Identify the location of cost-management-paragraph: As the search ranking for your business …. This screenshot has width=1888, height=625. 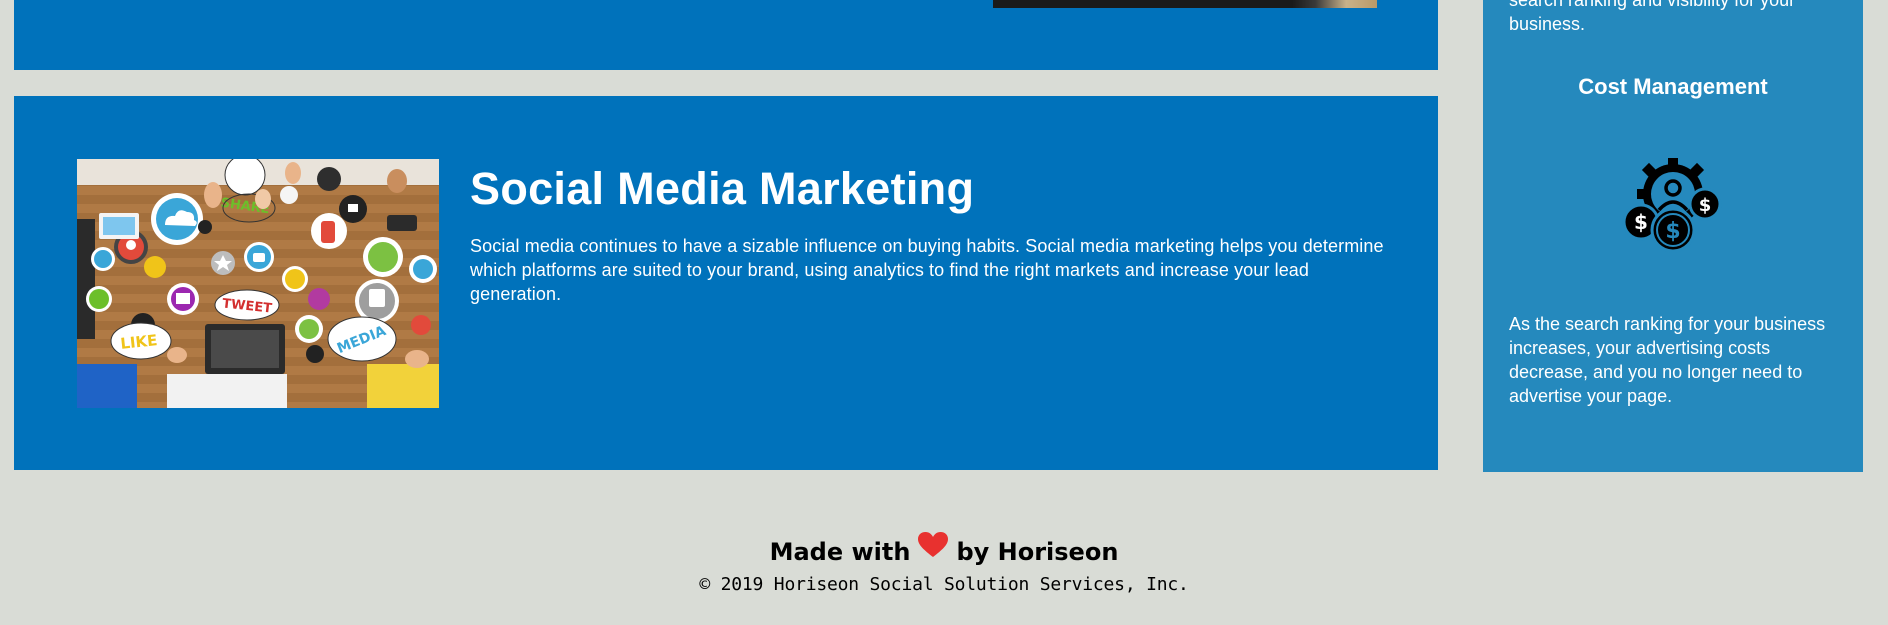
(1667, 360).